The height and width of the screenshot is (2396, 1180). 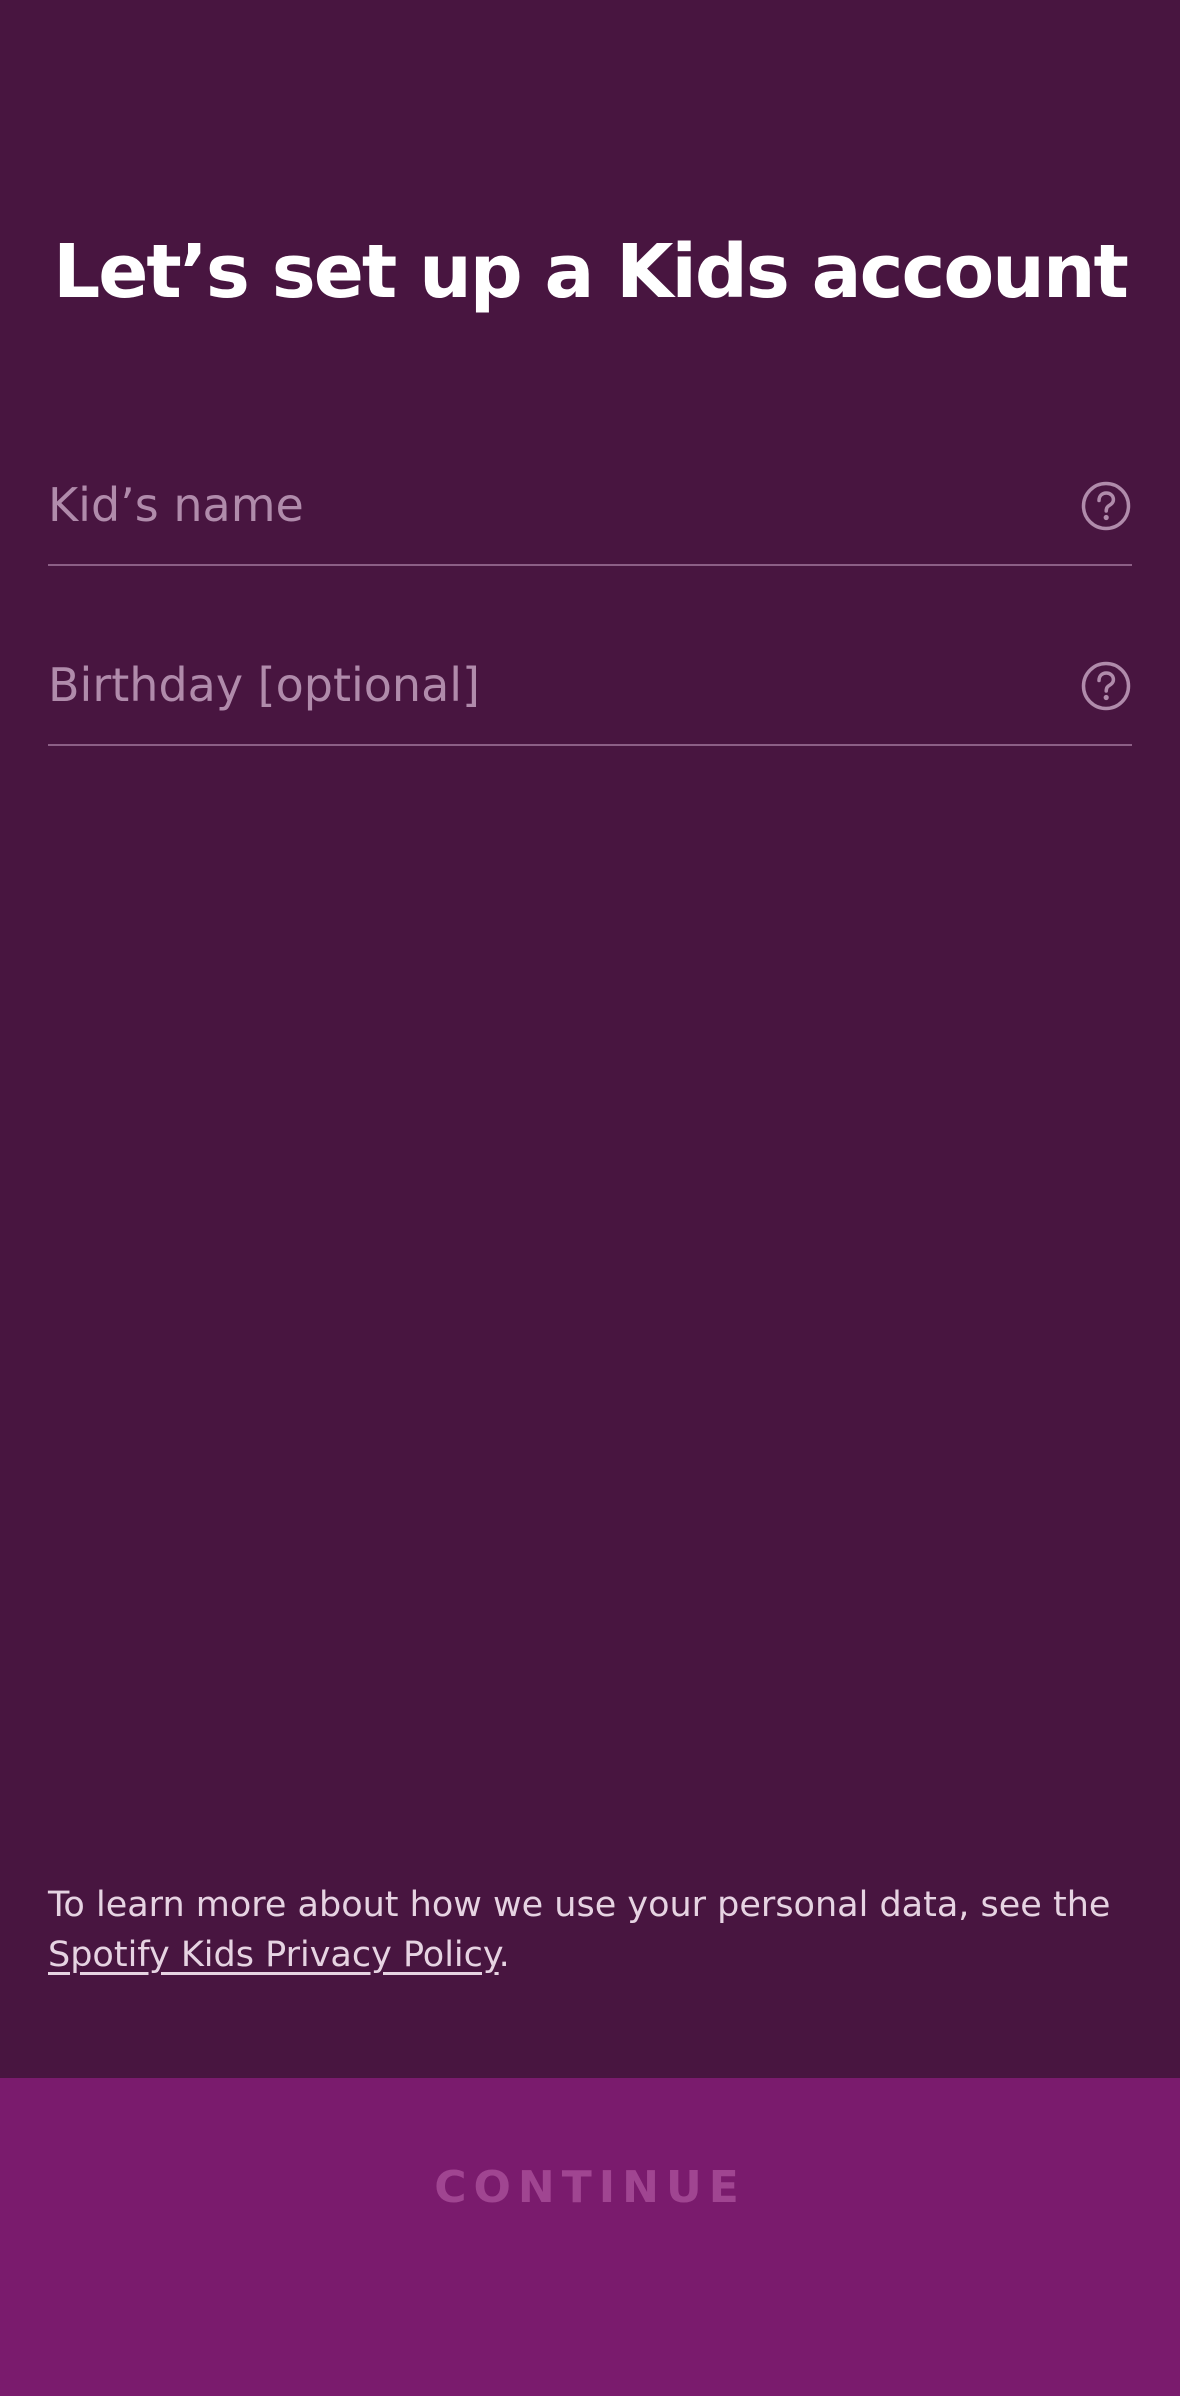 I want to click on continue-button: CONTINUE, so click(x=590, y=2187).